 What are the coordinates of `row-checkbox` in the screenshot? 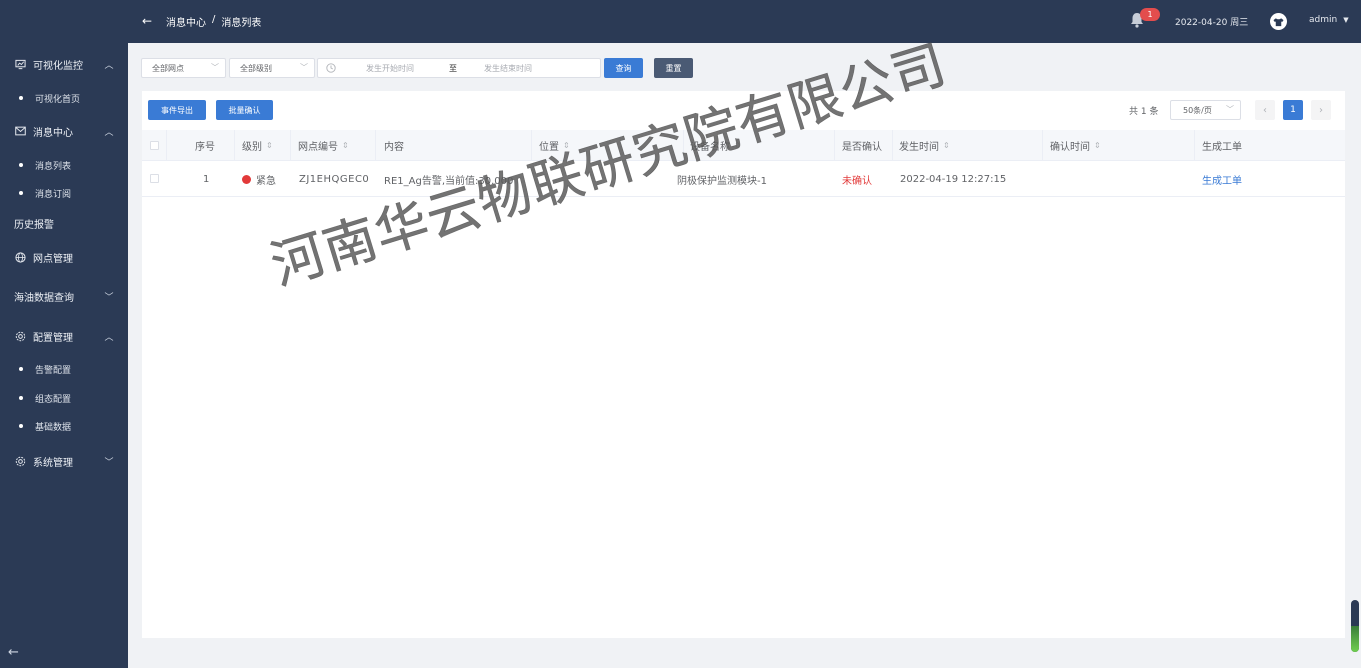 It's located at (154, 178).